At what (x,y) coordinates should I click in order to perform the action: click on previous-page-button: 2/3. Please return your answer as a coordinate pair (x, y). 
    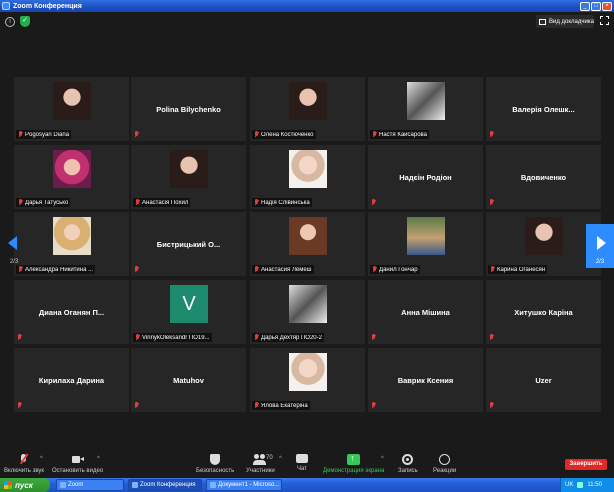
    Looking at the image, I should click on (14, 246).